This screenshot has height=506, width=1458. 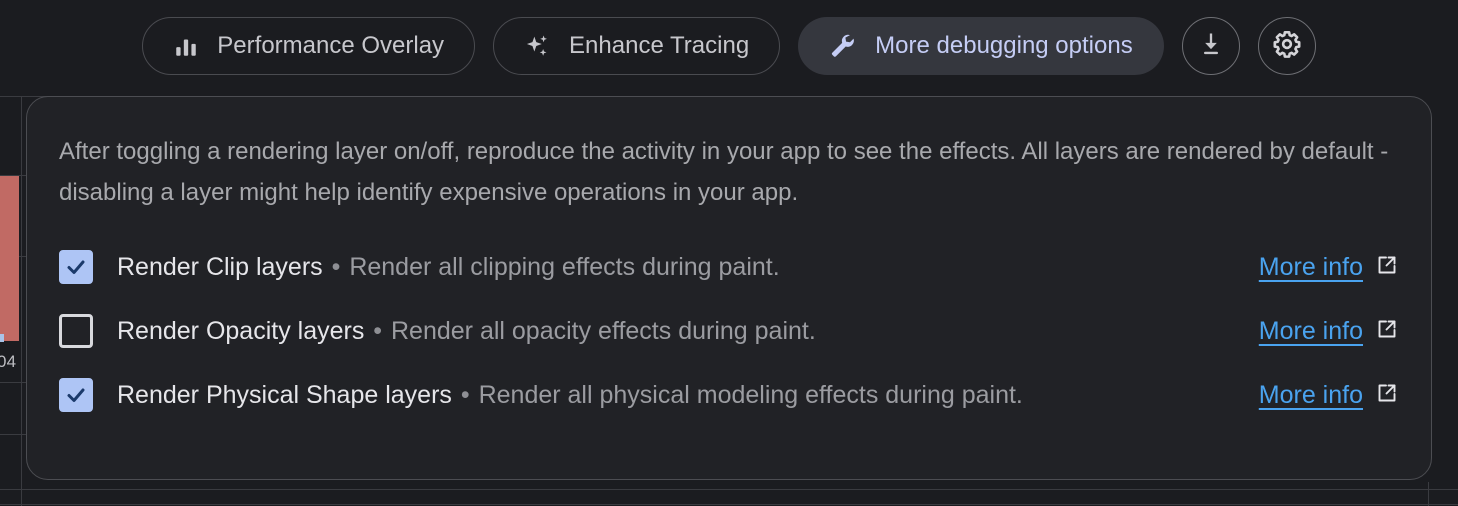 I want to click on performance-overlay-label: Performance Overlay, so click(x=331, y=45).